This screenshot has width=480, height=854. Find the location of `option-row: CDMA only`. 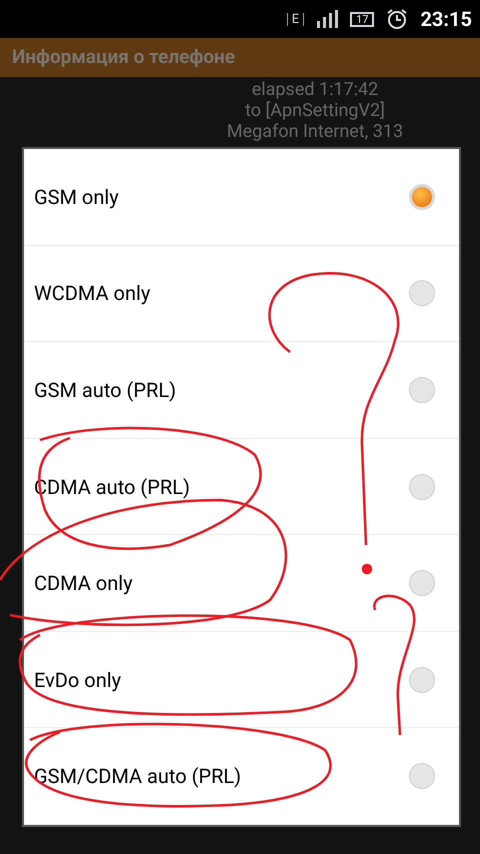

option-row: CDMA only is located at coordinates (241, 583).